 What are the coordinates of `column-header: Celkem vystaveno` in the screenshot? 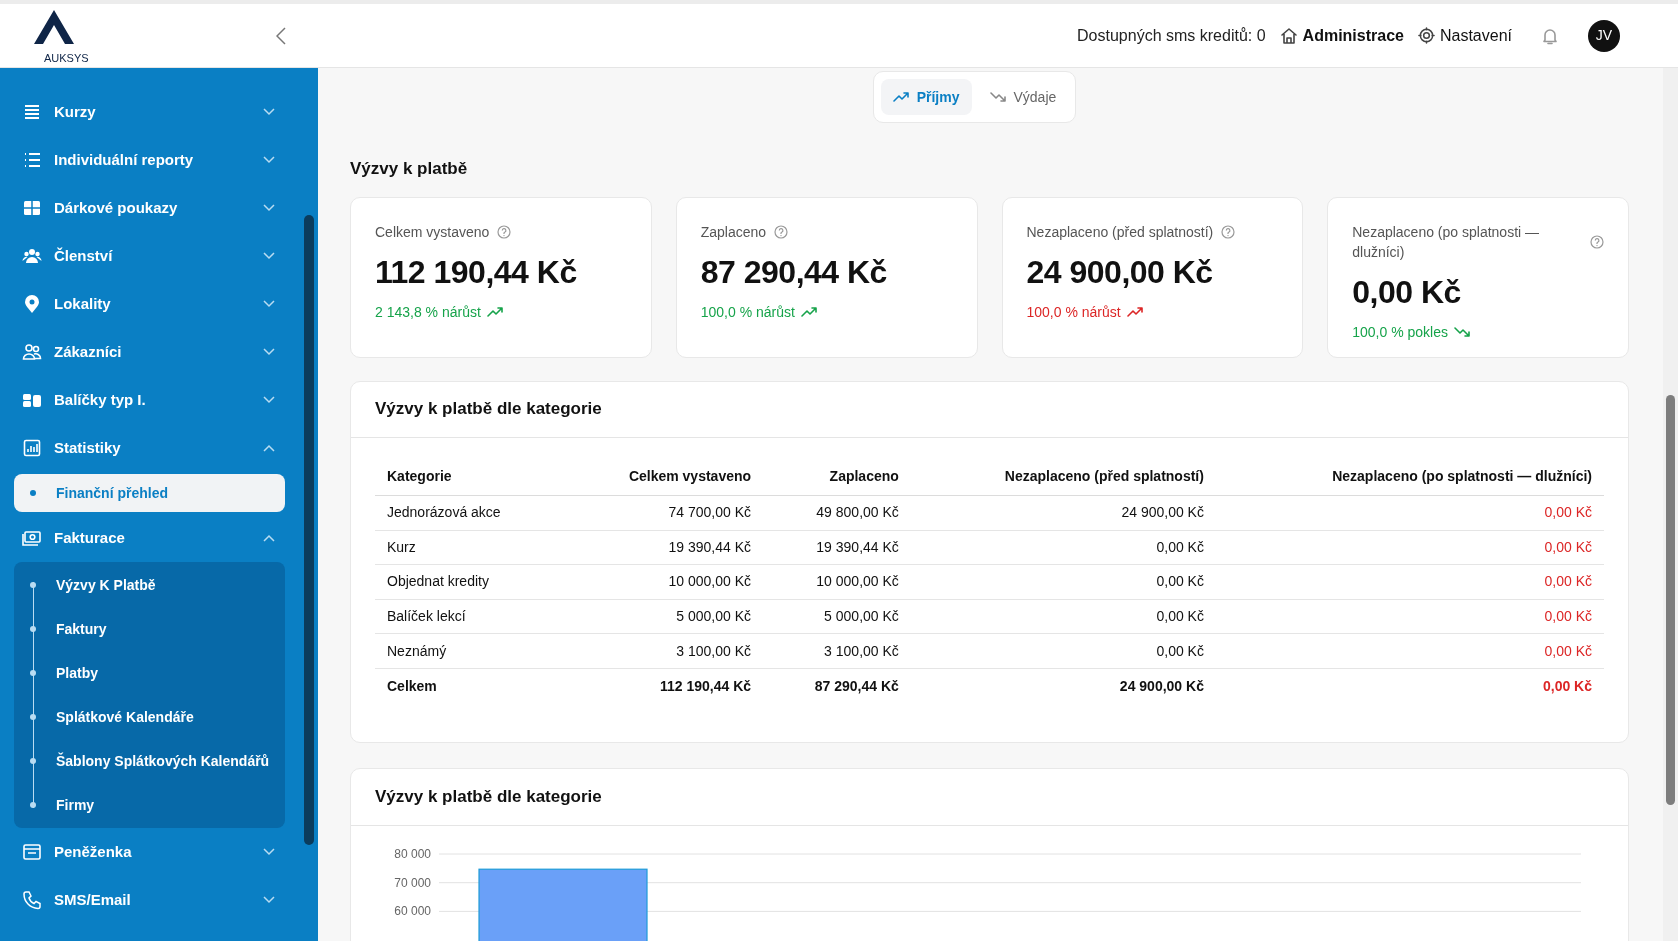 It's located at (663, 476).